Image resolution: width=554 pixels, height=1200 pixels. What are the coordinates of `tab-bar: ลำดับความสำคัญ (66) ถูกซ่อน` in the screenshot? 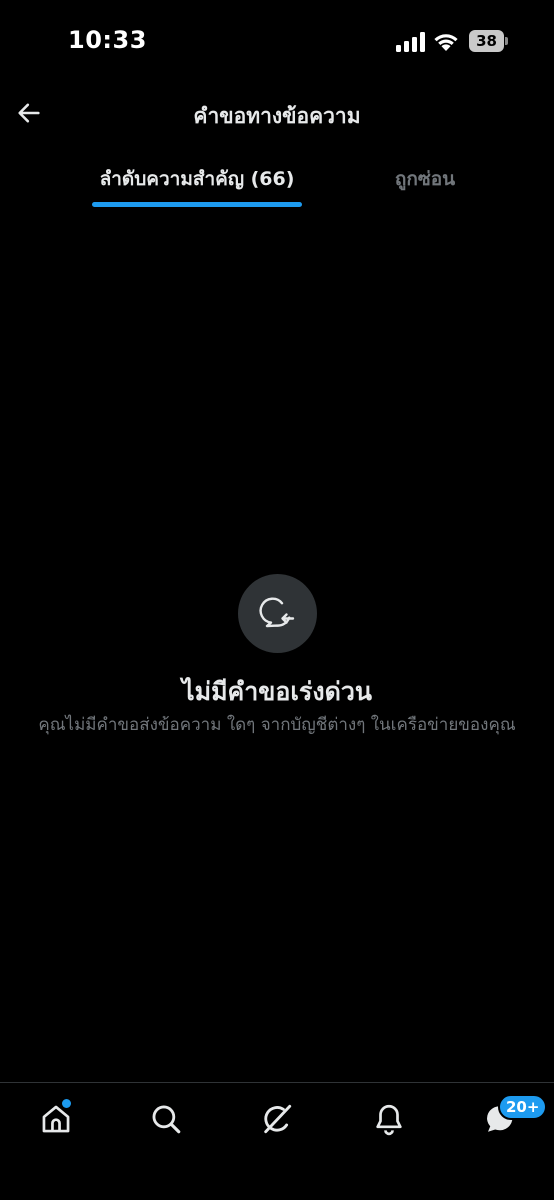 It's located at (277, 181).